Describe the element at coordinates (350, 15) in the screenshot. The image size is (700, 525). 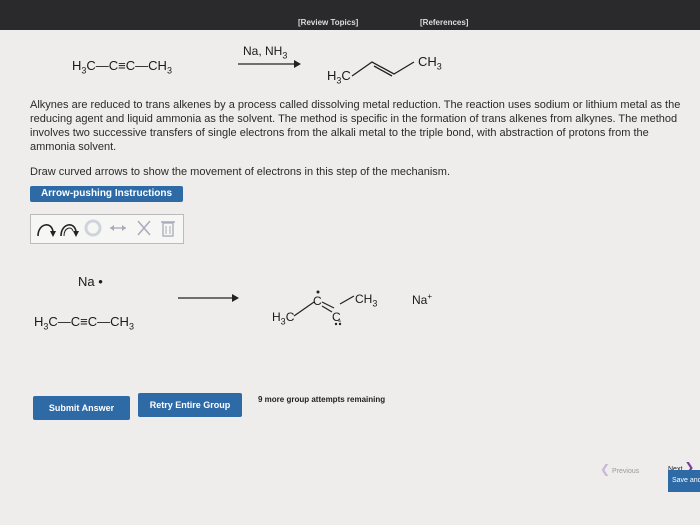
I see `top-bar: [Review Topics] [References]` at that location.